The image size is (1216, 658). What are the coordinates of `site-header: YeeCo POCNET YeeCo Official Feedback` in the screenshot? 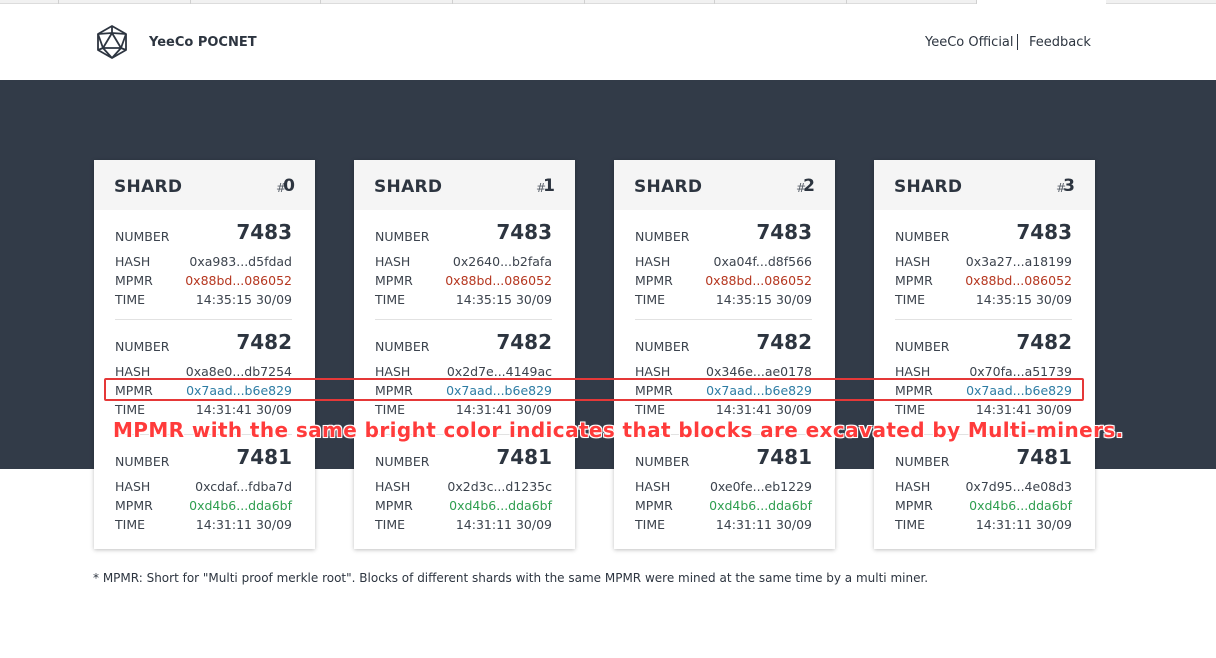 It's located at (608, 42).